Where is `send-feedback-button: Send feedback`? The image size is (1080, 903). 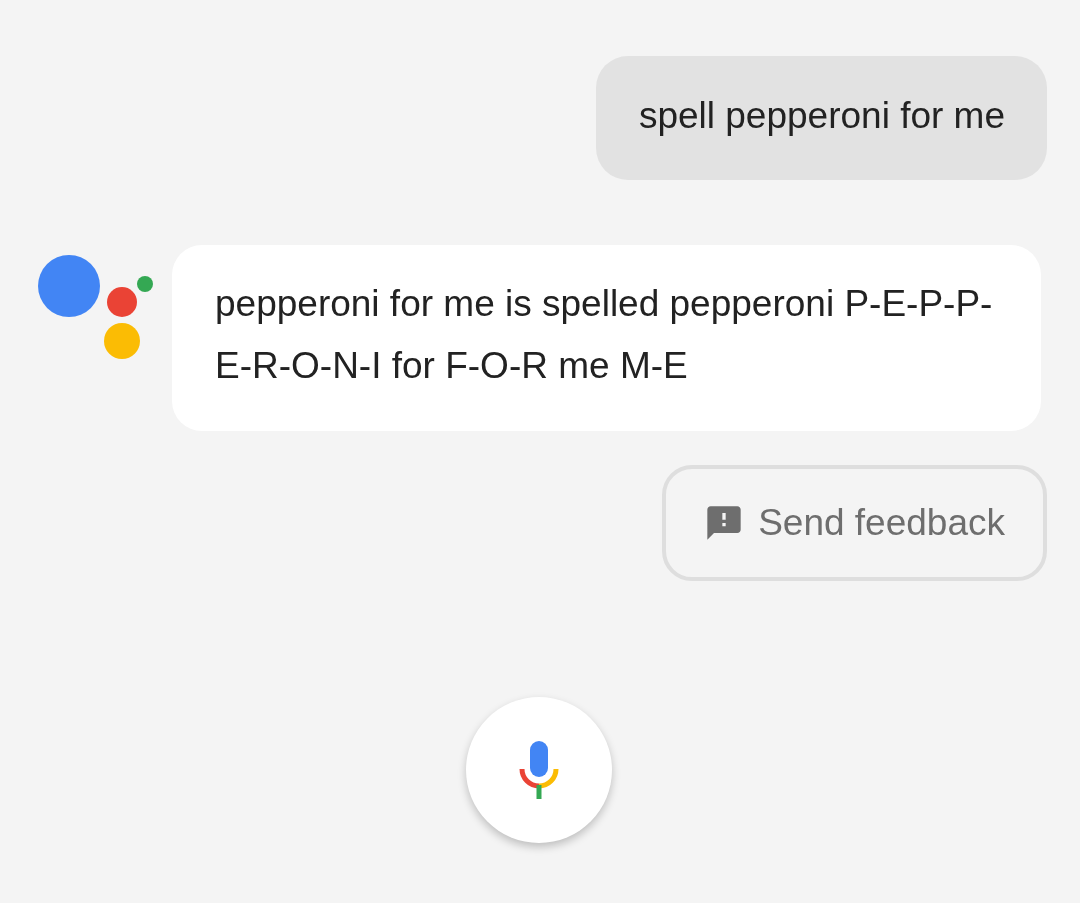
send-feedback-button: Send feedback is located at coordinates (854, 523).